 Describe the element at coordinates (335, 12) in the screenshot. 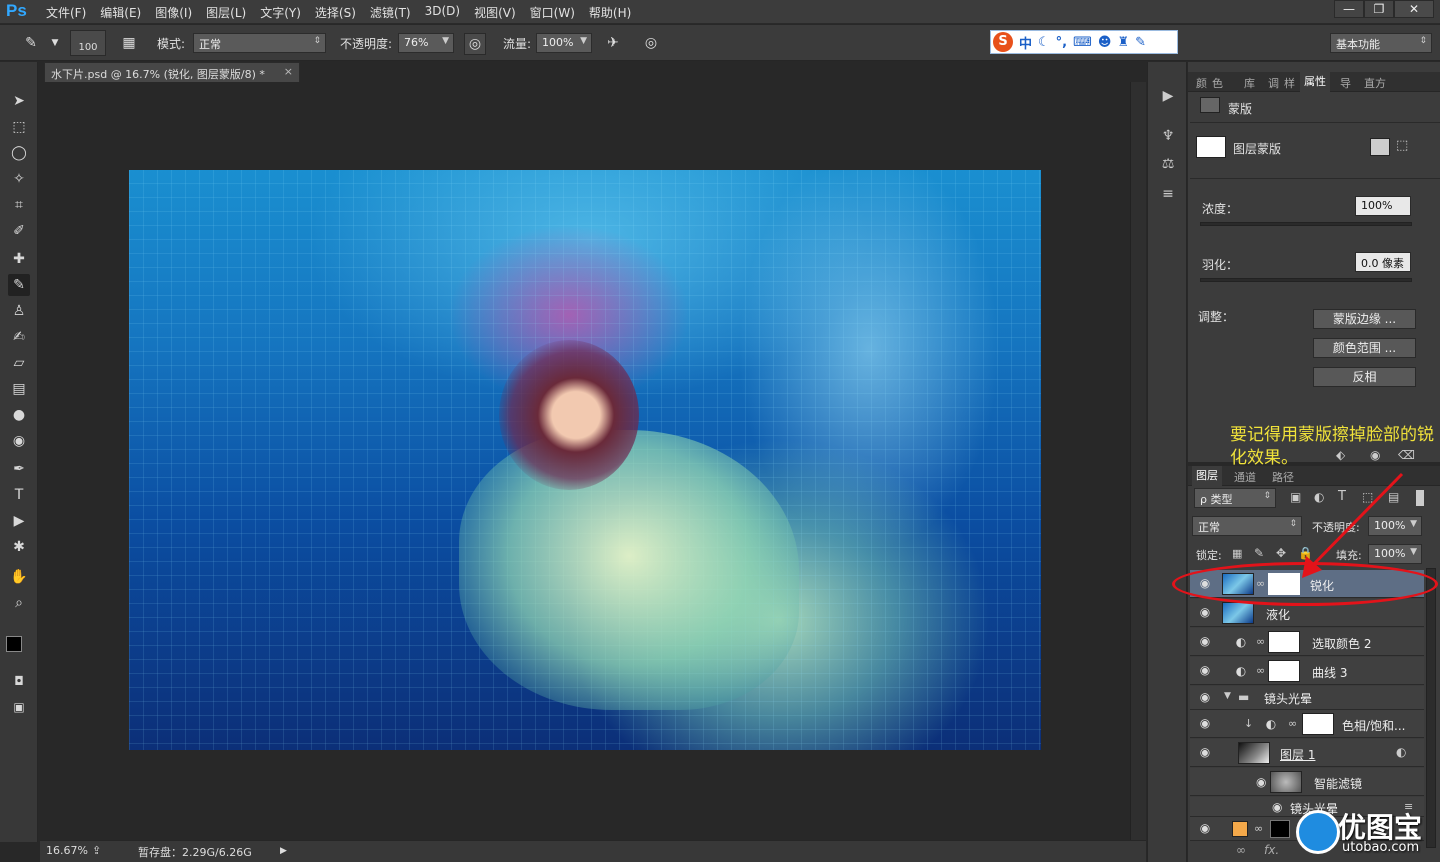

I see `menu-select: 选择(S)` at that location.